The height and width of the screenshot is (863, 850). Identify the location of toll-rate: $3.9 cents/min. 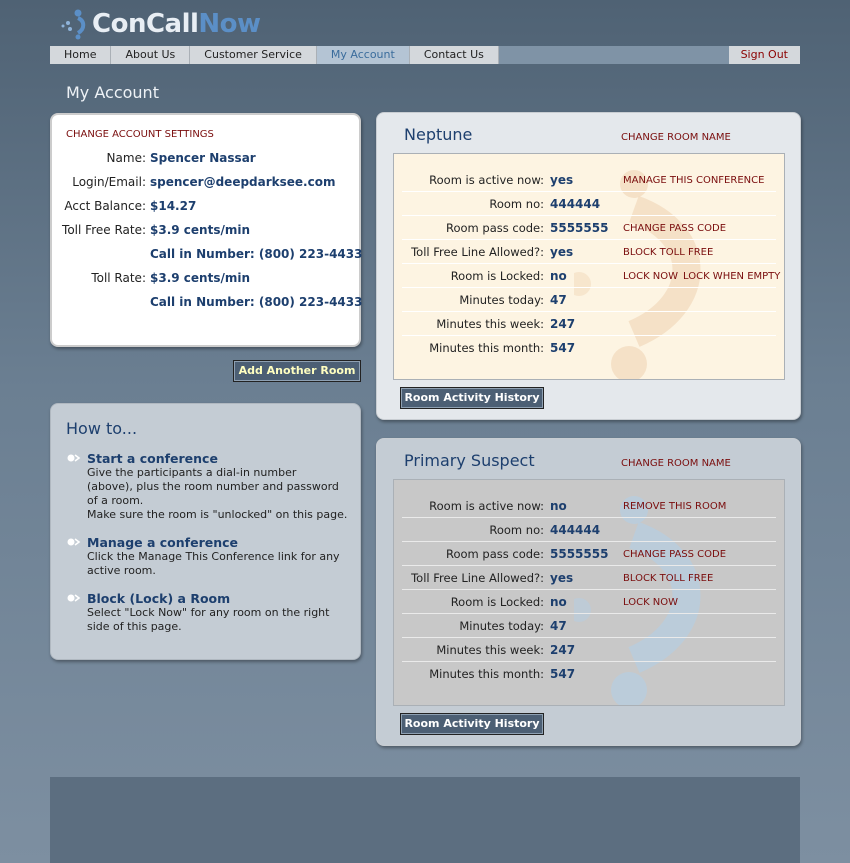
(200, 278).